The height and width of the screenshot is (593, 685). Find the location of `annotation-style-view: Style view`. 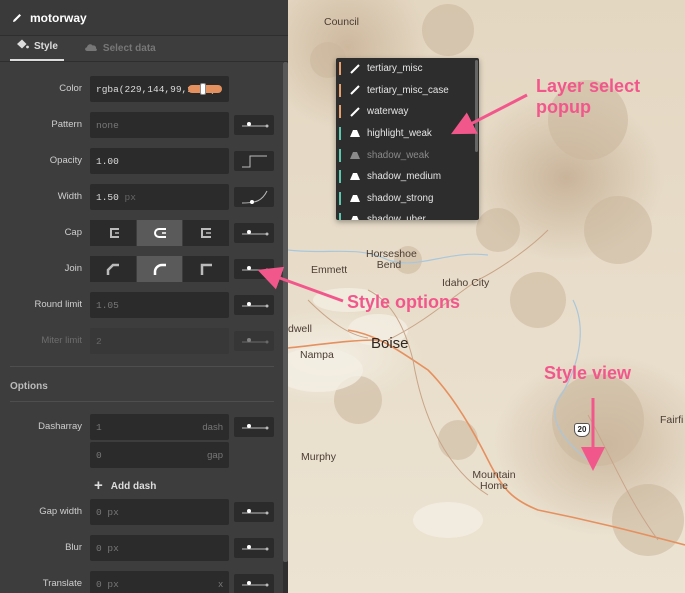

annotation-style-view: Style view is located at coordinates (588, 373).